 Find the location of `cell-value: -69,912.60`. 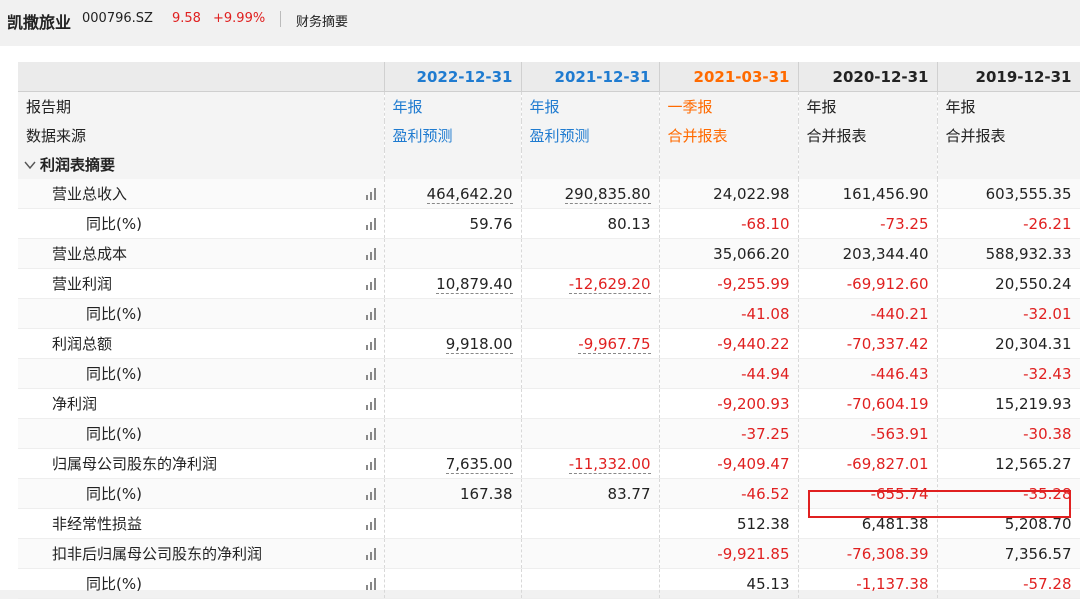

cell-value: -69,912.60 is located at coordinates (887, 283).